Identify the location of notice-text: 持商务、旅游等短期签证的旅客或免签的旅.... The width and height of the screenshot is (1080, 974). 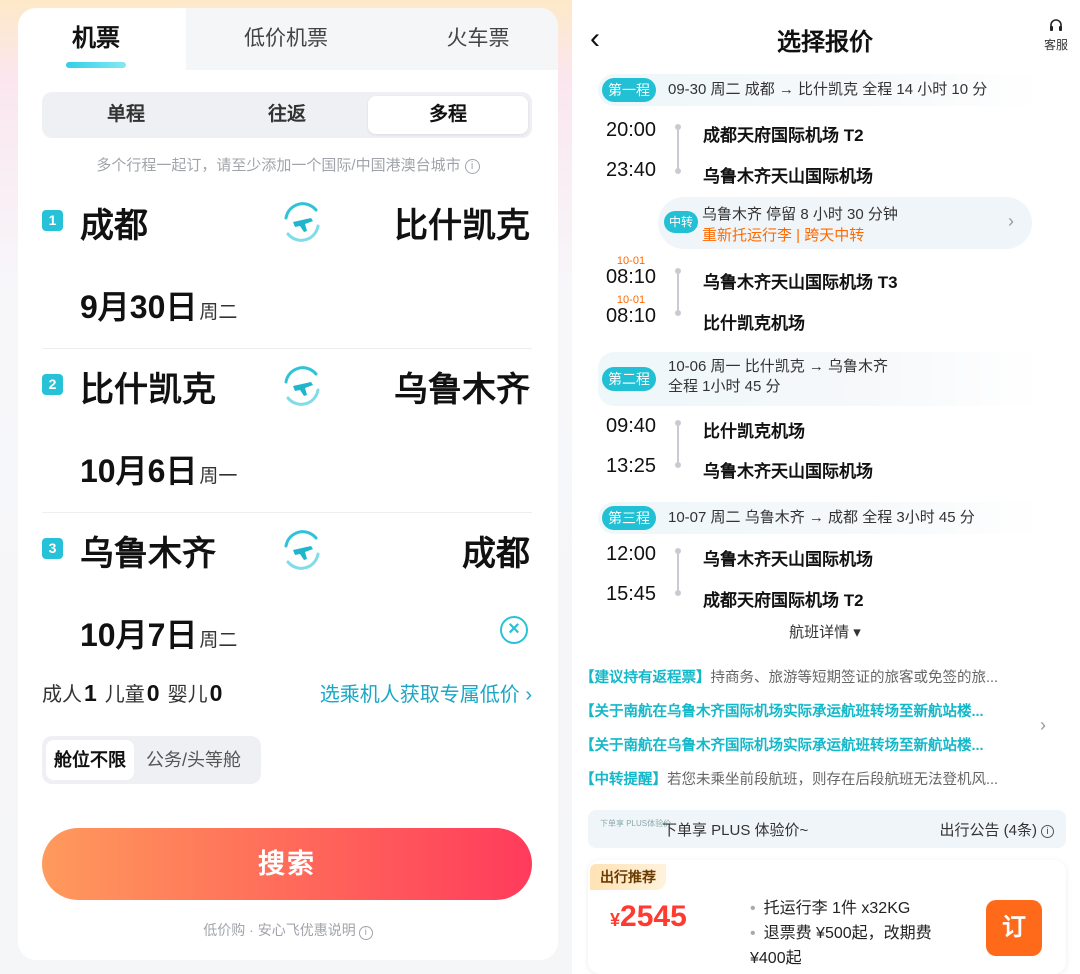
(854, 678).